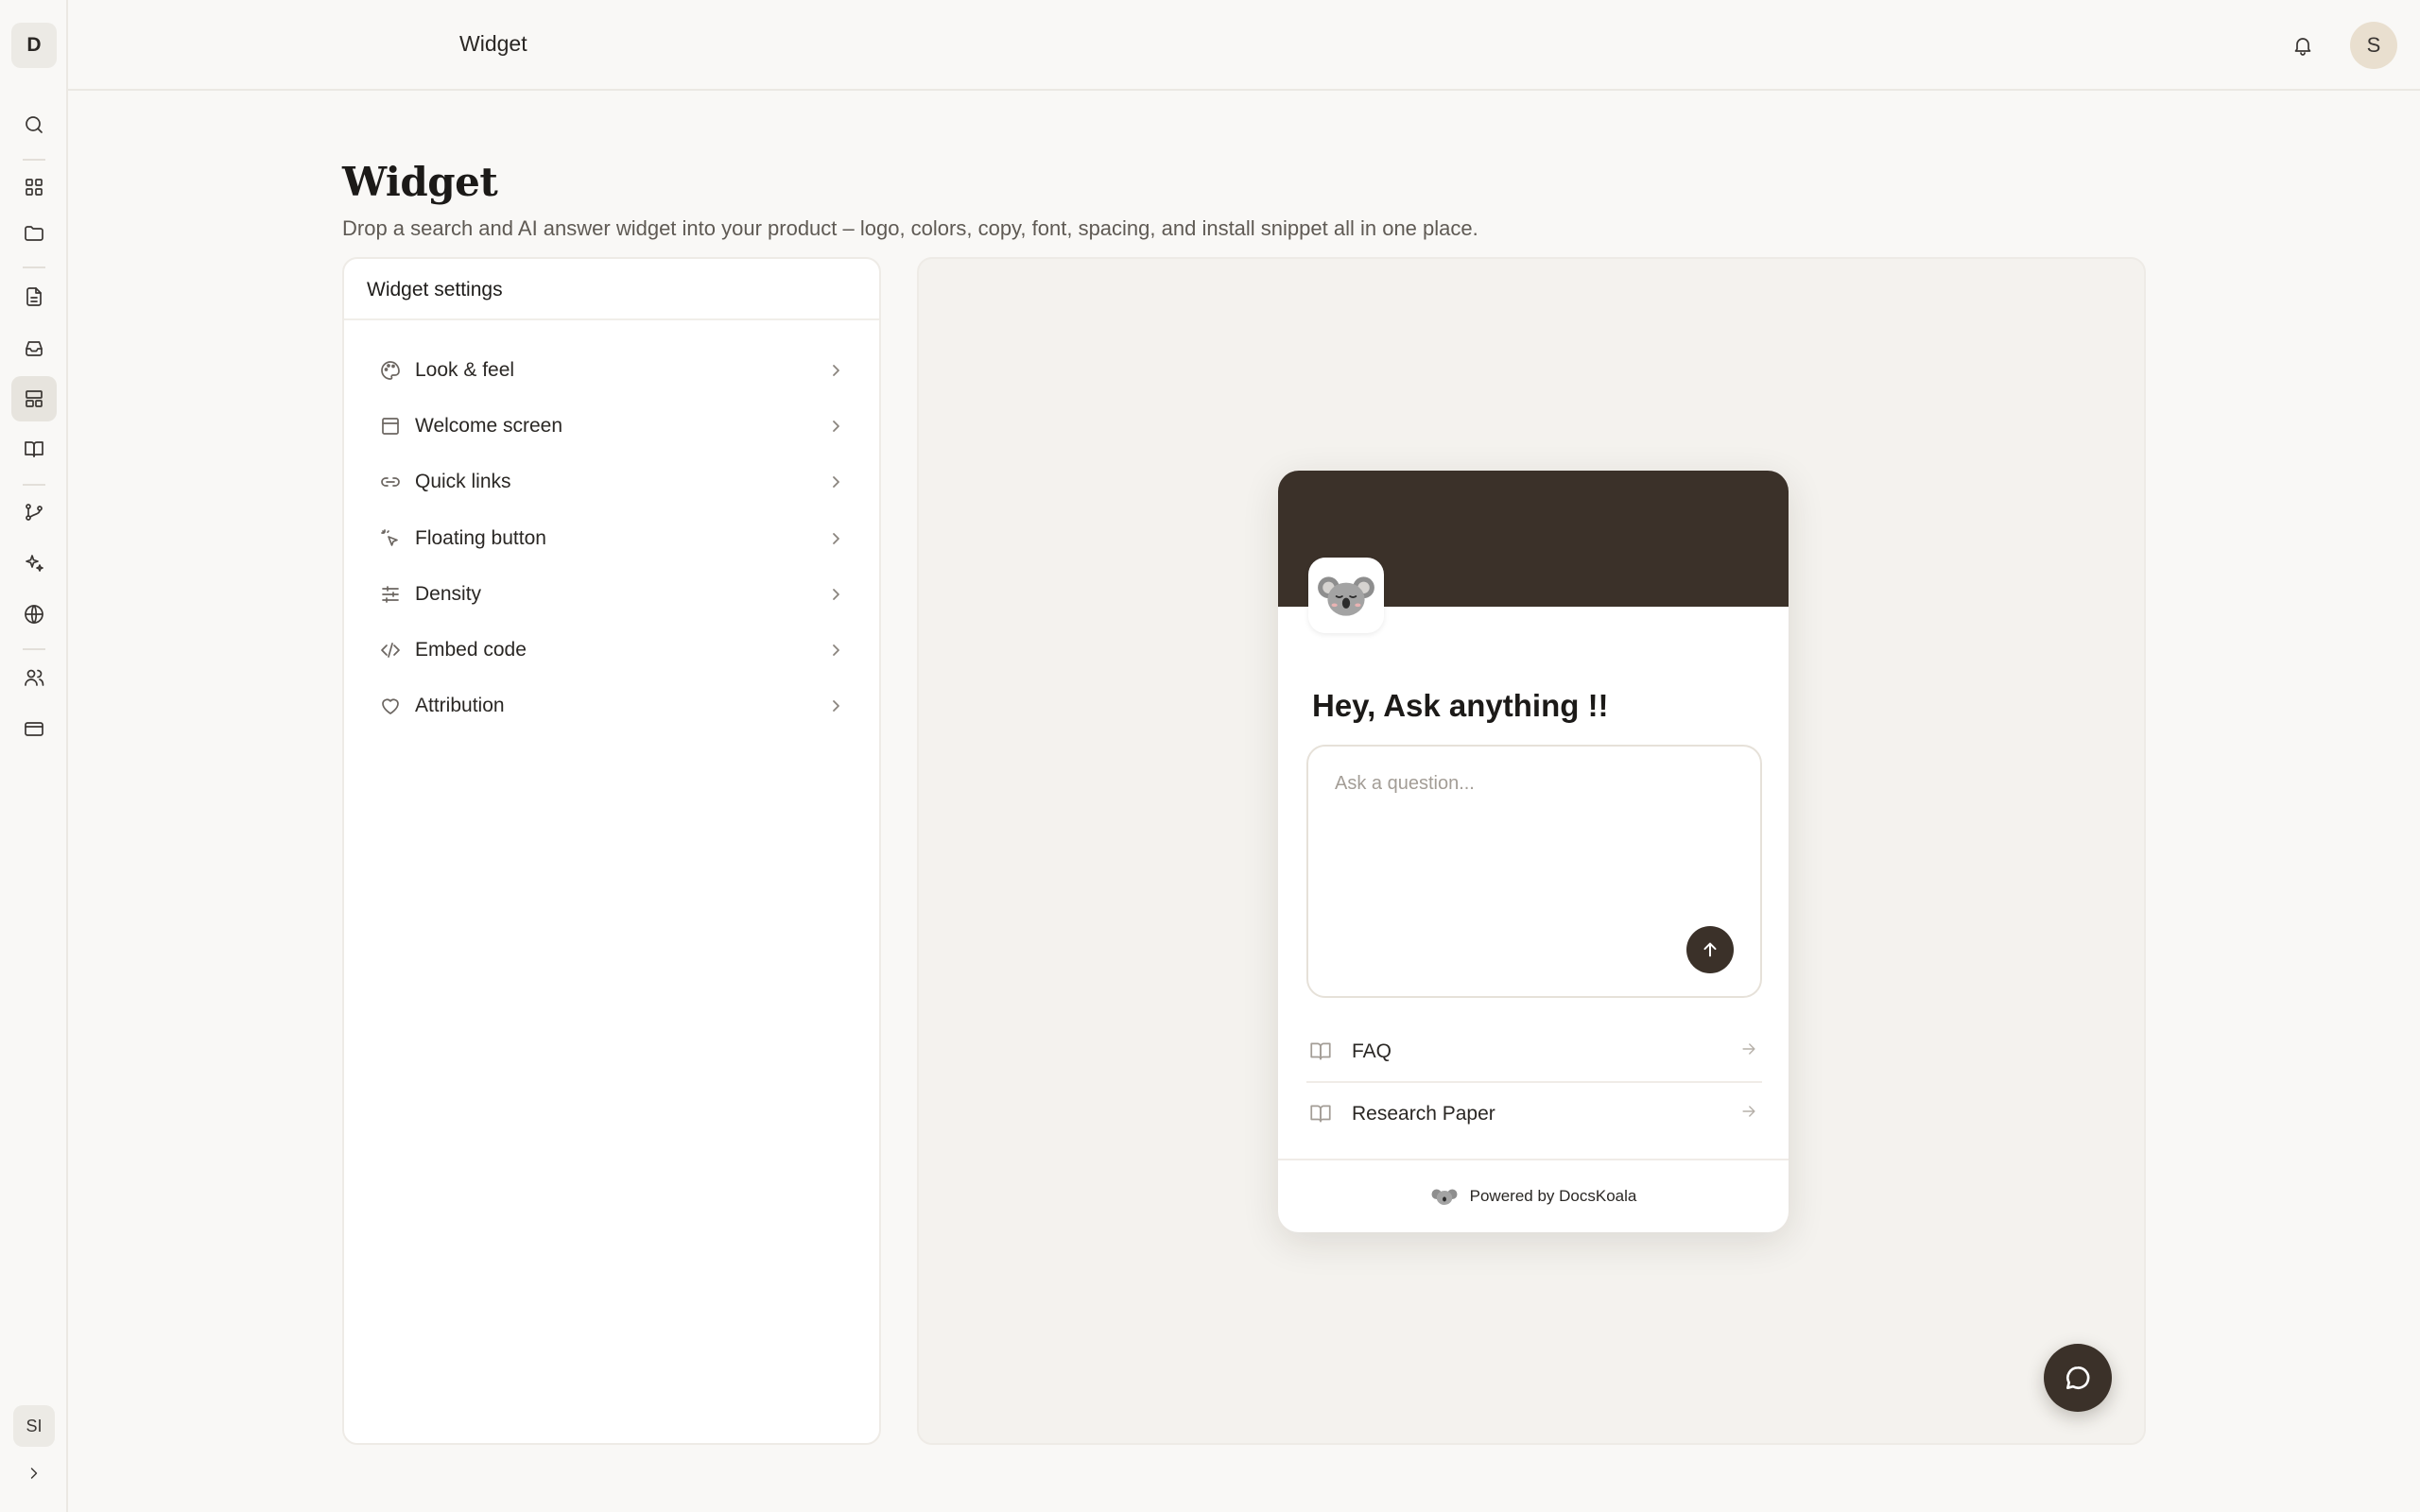 The width and height of the screenshot is (2420, 1512). Describe the element at coordinates (34, 124) in the screenshot. I see `search-icon` at that location.